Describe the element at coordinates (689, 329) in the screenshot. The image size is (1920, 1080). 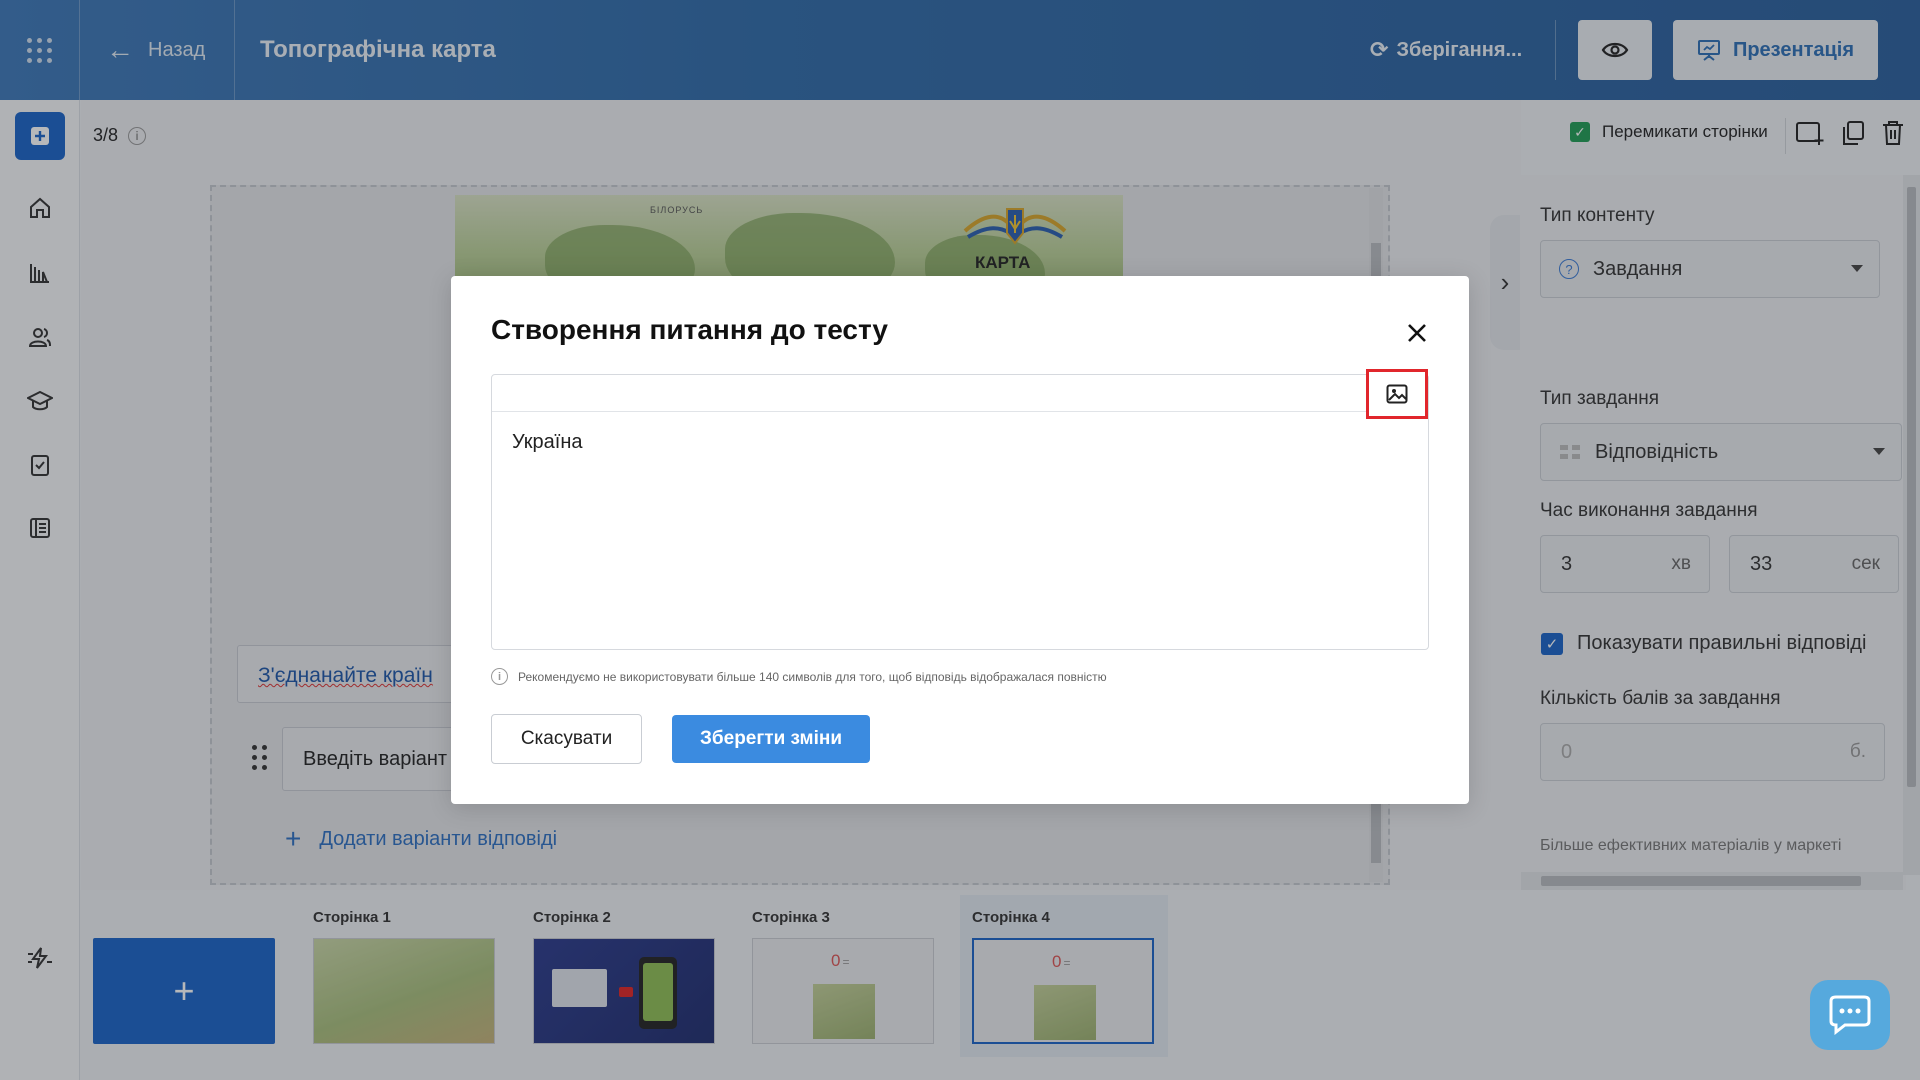
I see `modal-title: Створення питання до тесту` at that location.